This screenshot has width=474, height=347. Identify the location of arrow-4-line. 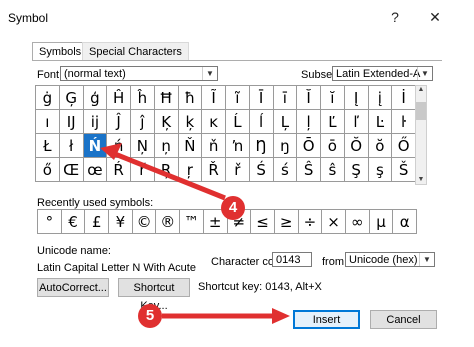
(167, 175).